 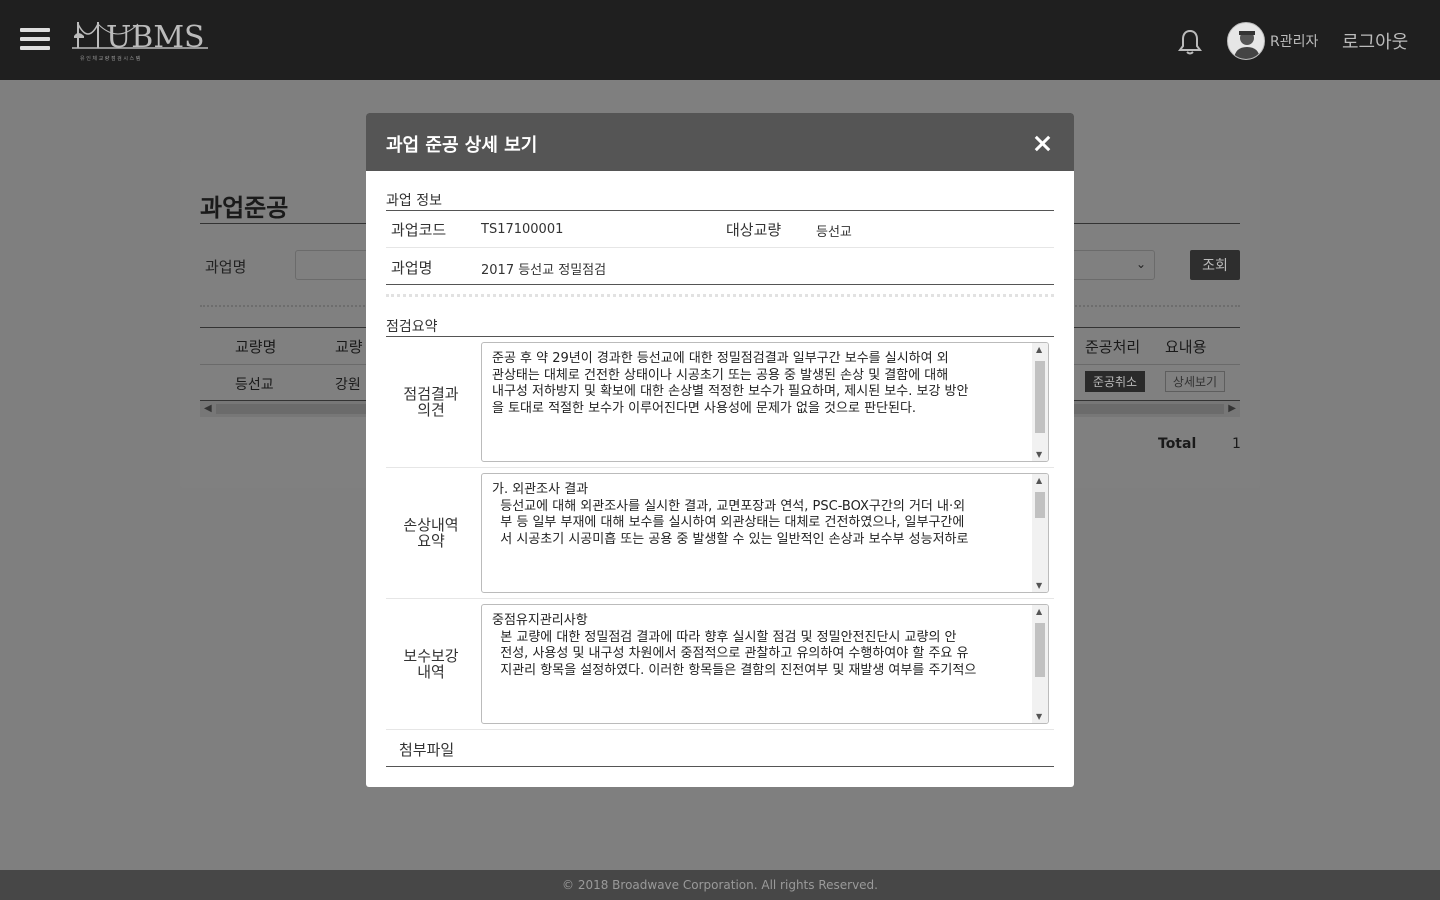 What do you see at coordinates (419, 230) in the screenshot?
I see `task-code-label: 과업코드` at bounding box center [419, 230].